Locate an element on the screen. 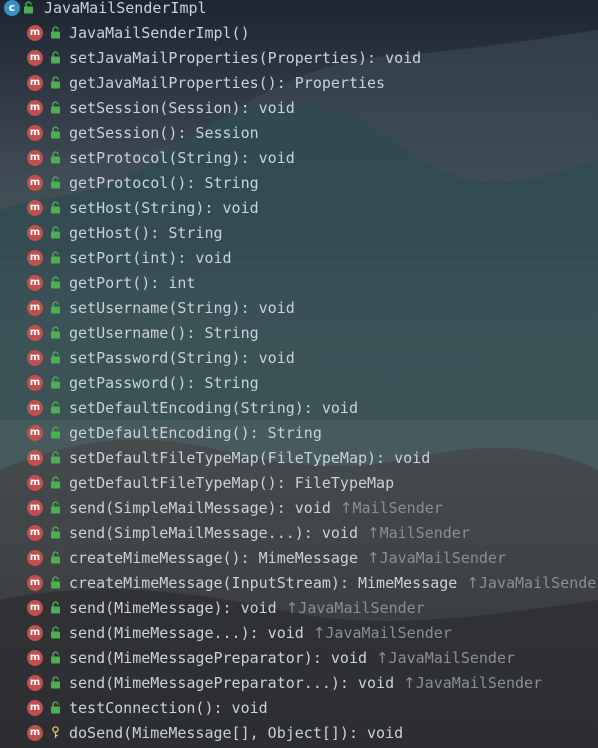 The width and height of the screenshot is (598, 748). class-name: JavaMailSenderImpl is located at coordinates (125, 8).